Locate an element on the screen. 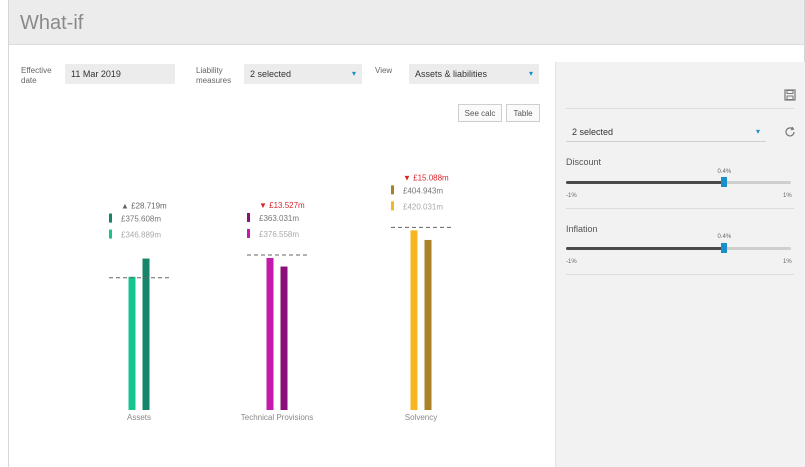 This screenshot has width=805, height=467. baseline-value-label: £420.031m is located at coordinates (423, 206).